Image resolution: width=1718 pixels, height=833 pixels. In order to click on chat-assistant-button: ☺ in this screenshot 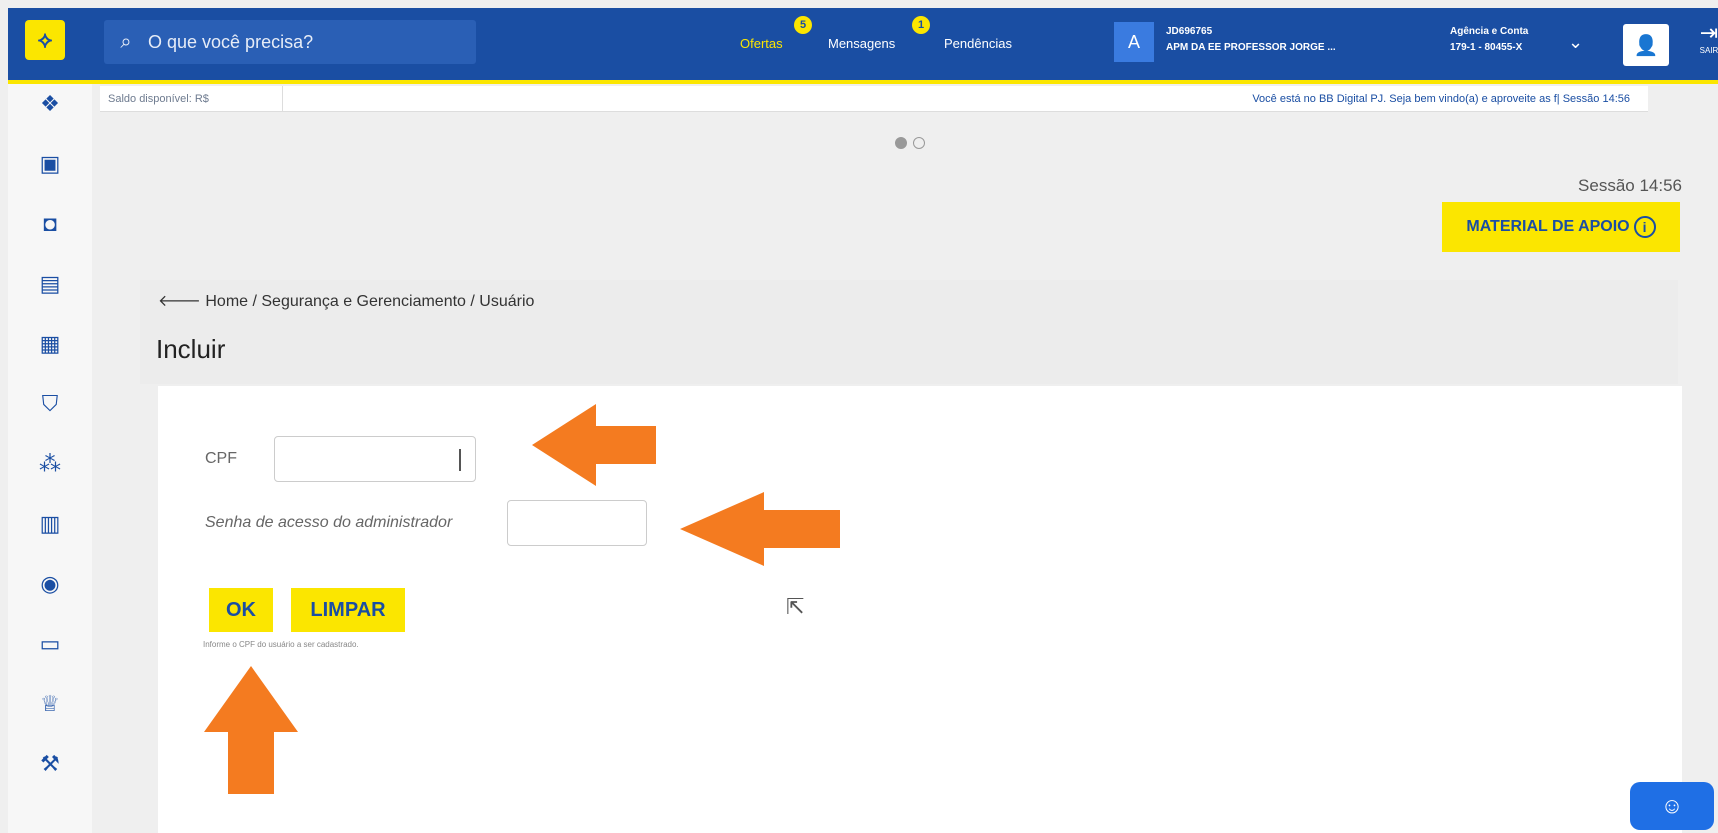, I will do `click(1672, 806)`.